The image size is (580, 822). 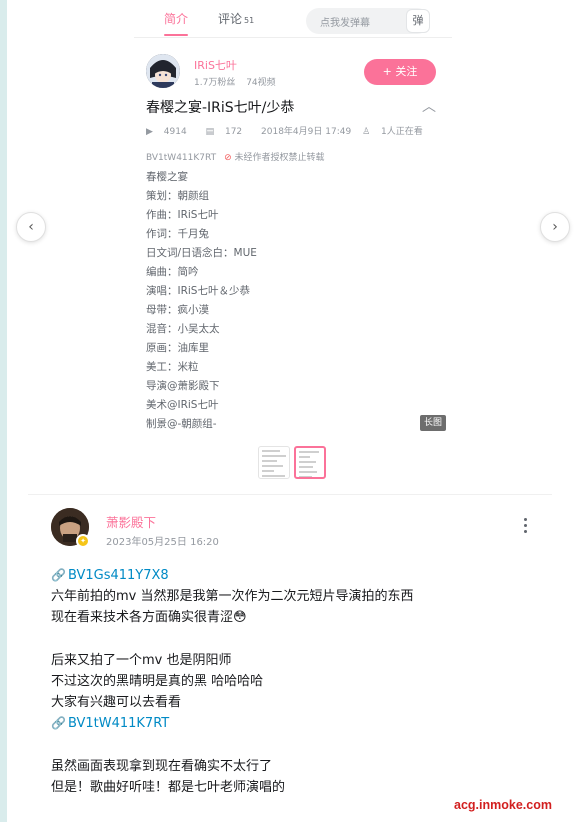 What do you see at coordinates (31, 227) in the screenshot?
I see `chevron-left-icon: ‹` at bounding box center [31, 227].